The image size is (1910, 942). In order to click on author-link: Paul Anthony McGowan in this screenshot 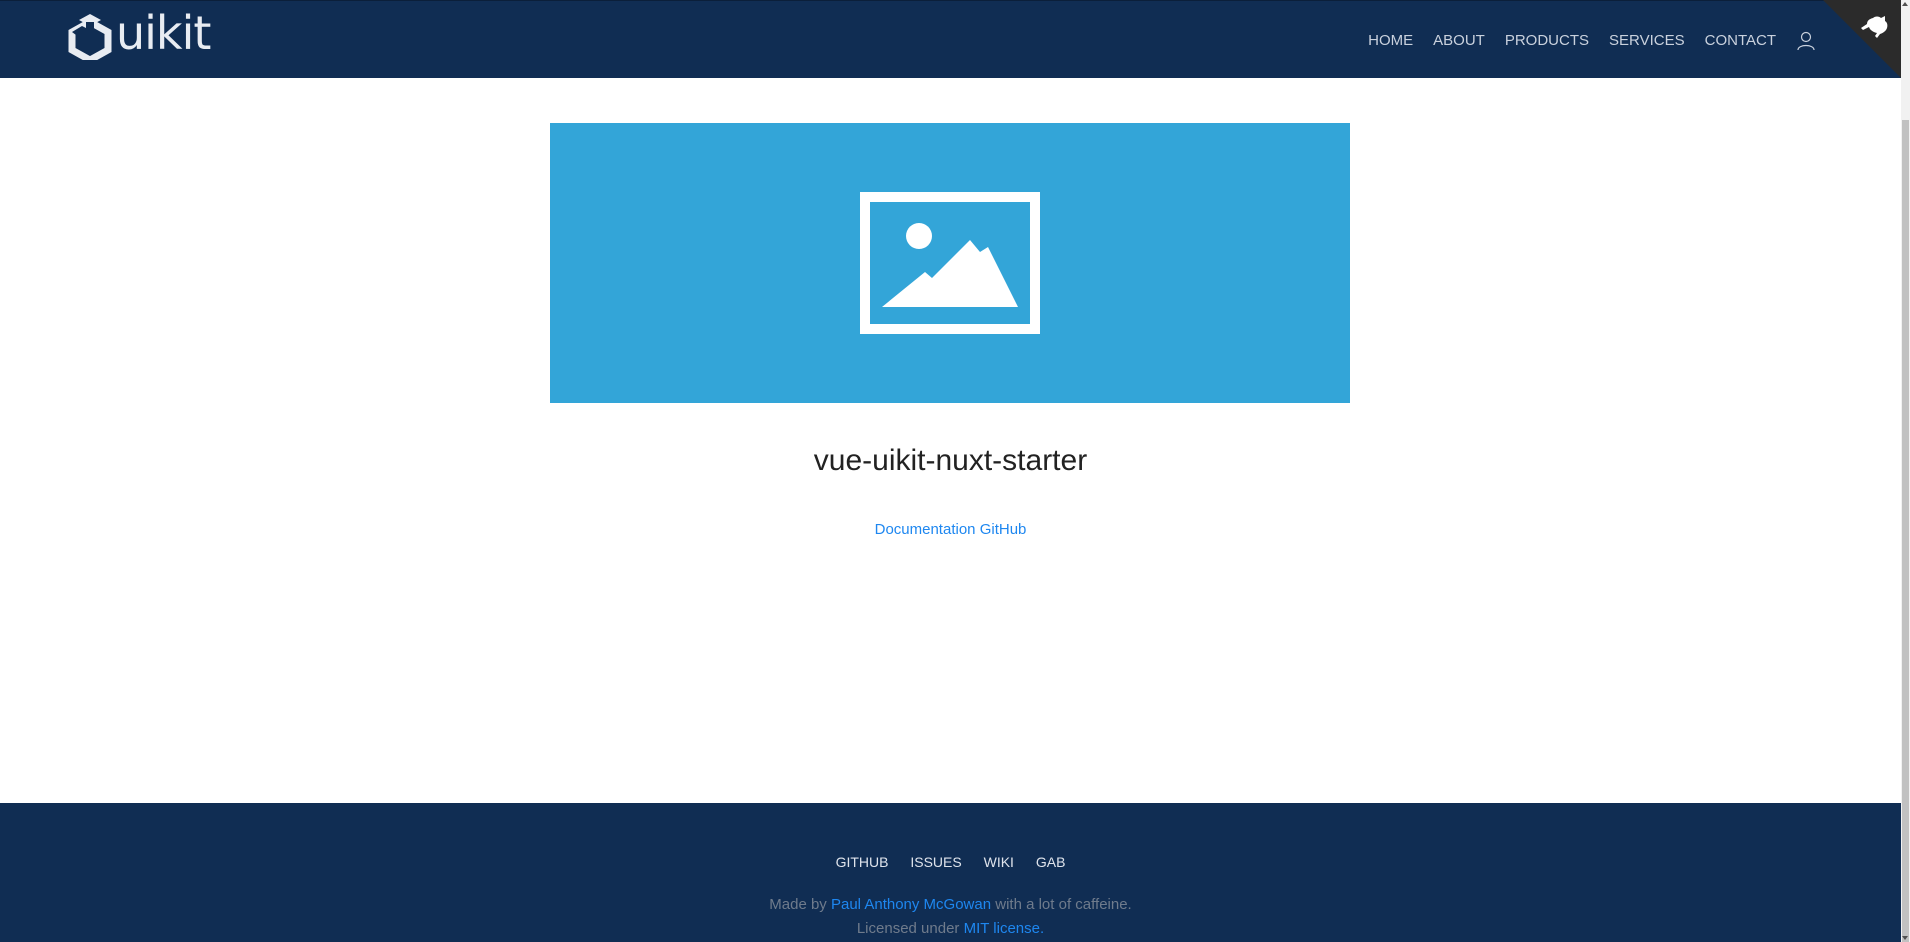, I will do `click(911, 904)`.